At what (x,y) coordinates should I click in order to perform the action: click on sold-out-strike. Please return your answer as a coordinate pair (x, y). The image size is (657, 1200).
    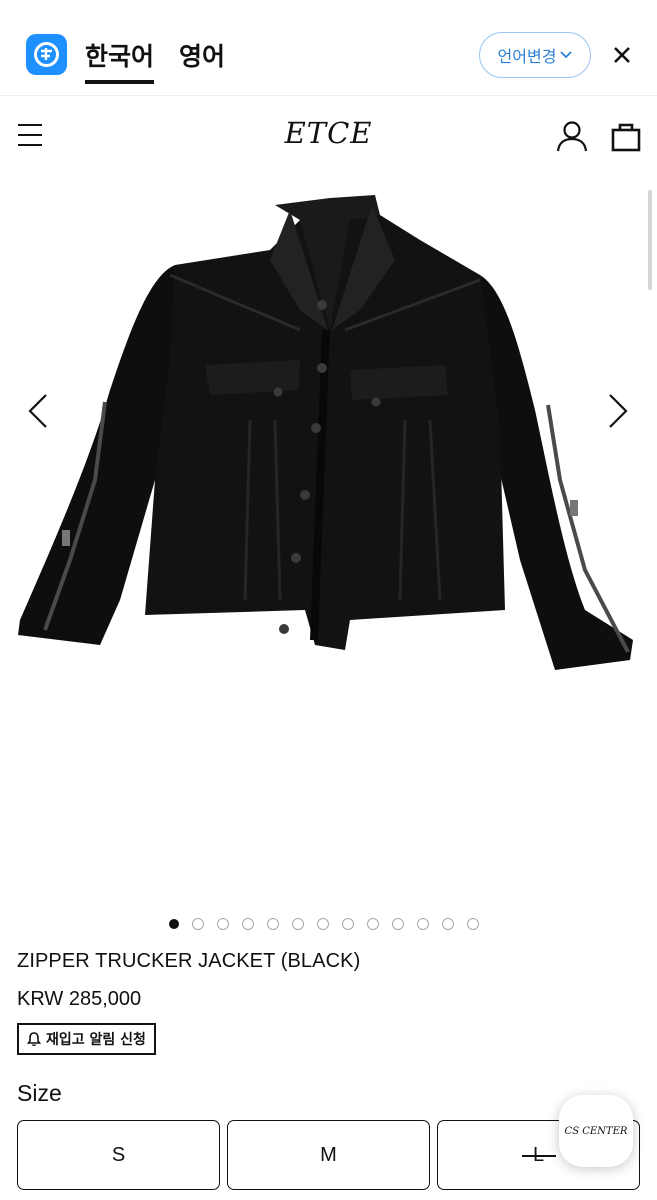
    Looking at the image, I should click on (539, 1156).